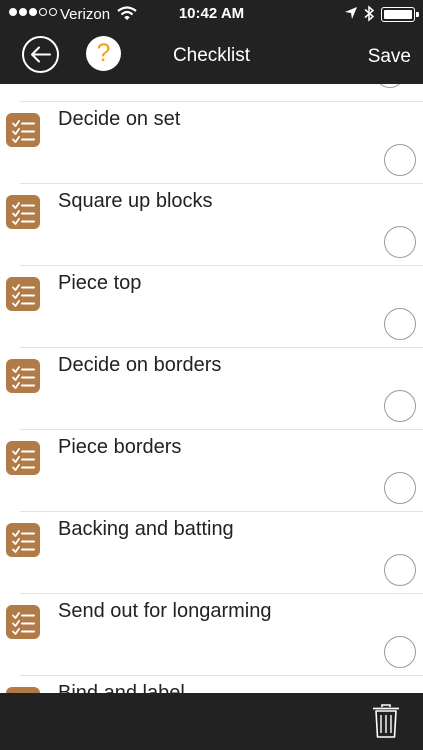 This screenshot has width=423, height=750. Describe the element at coordinates (140, 365) in the screenshot. I see `item-label: Decide on borders` at that location.